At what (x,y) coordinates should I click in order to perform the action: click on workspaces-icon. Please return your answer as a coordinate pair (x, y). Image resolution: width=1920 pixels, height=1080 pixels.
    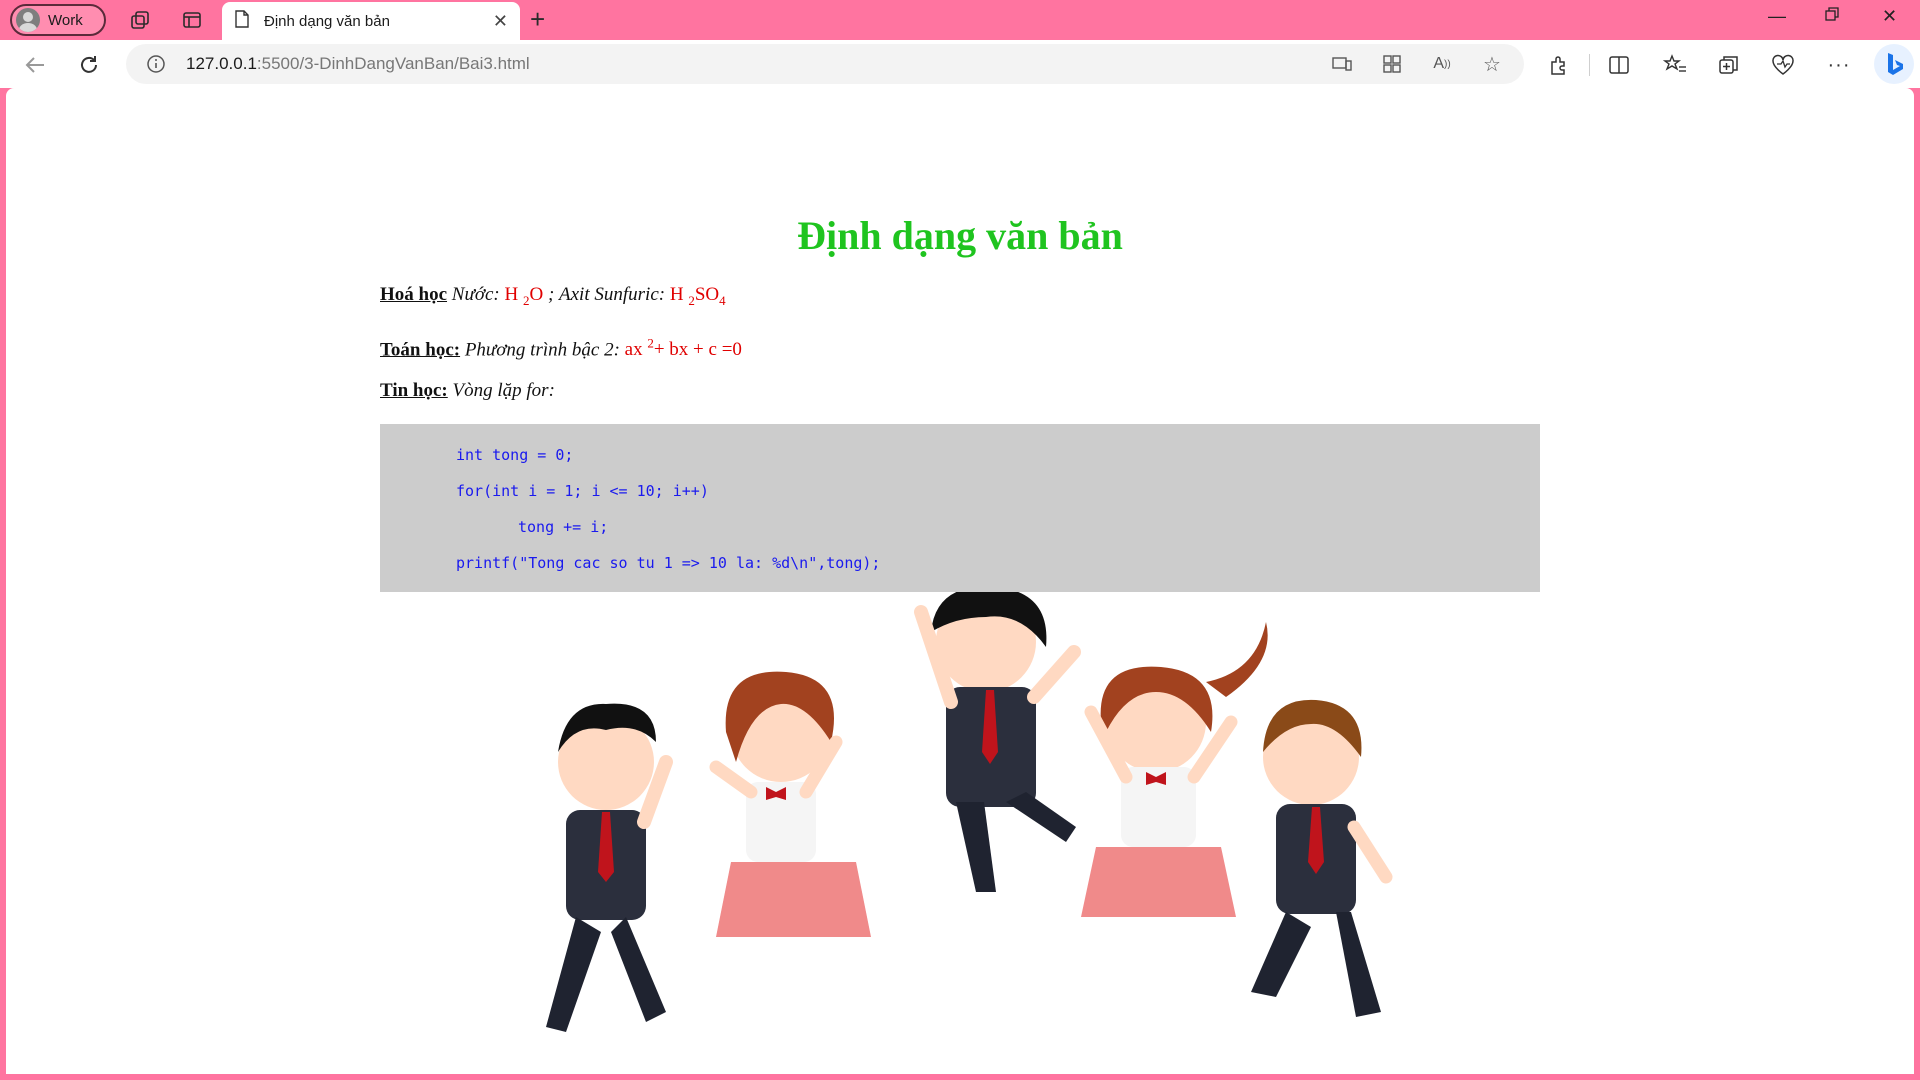
    Looking at the image, I should click on (140, 20).